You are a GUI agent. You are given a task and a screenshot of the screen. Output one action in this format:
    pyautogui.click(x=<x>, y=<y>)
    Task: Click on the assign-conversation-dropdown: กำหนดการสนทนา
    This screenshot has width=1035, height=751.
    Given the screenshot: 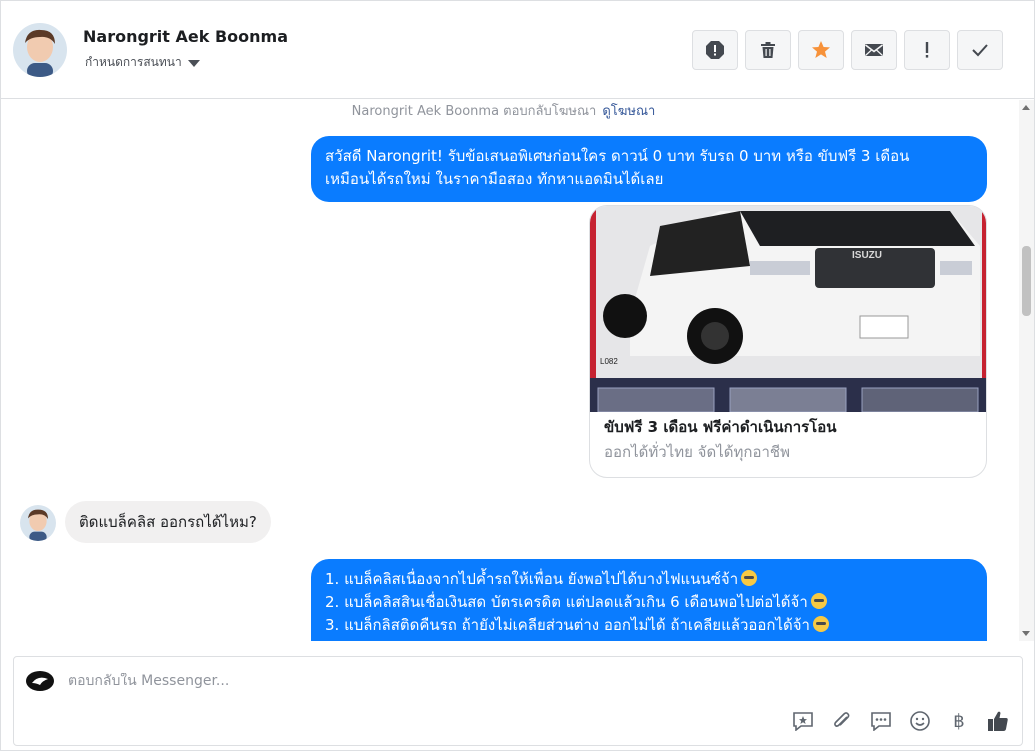 What is the action you would take?
    pyautogui.click(x=142, y=62)
    